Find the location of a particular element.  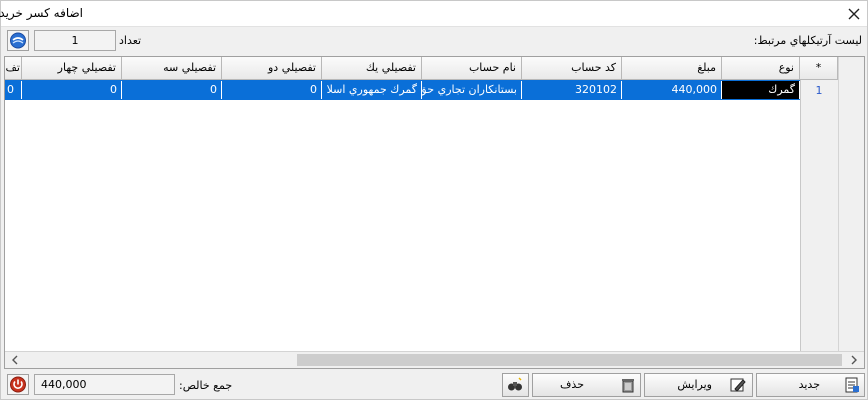

cell-detail-five: 0 is located at coordinates (13, 90).